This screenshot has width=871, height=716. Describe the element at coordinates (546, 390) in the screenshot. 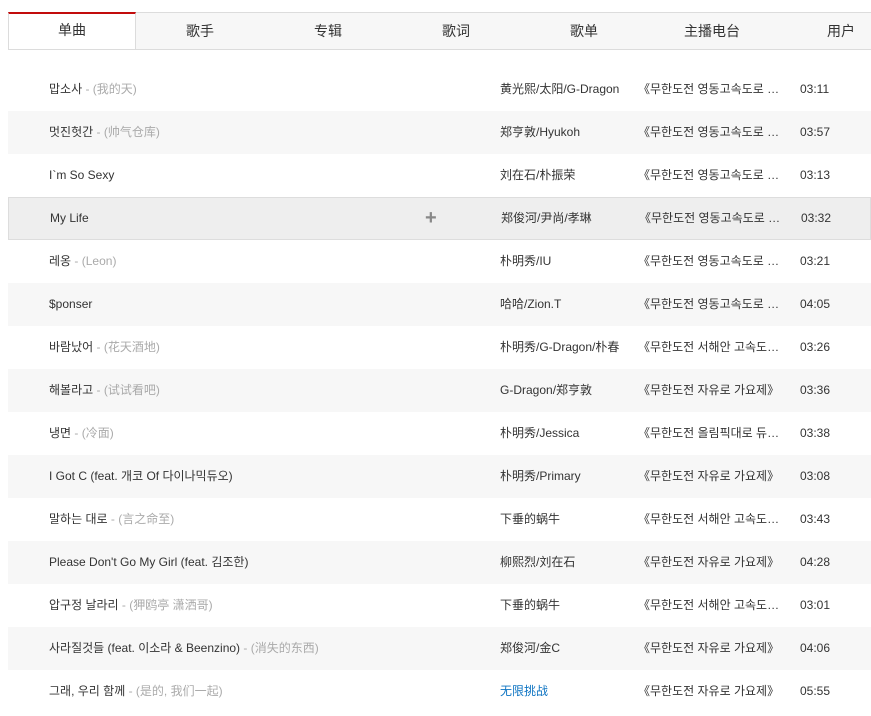

I see `artist-link: G-Dragon/郑亨敦` at that location.